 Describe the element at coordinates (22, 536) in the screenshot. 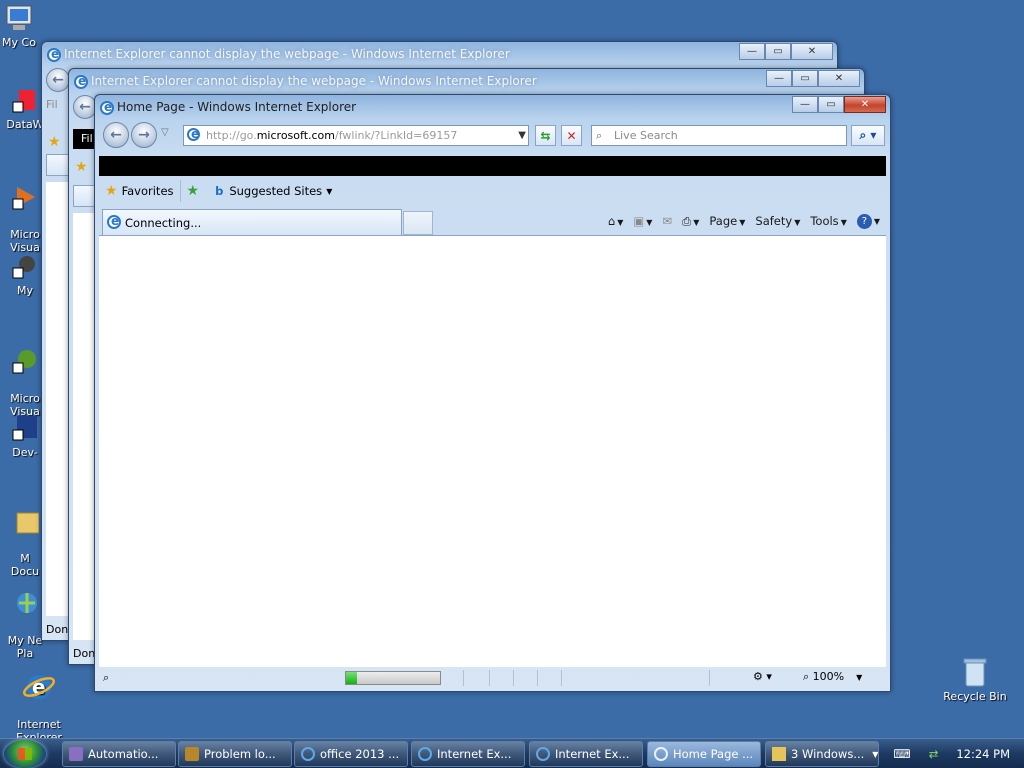

I see `my-documents-icon: M Docu` at that location.